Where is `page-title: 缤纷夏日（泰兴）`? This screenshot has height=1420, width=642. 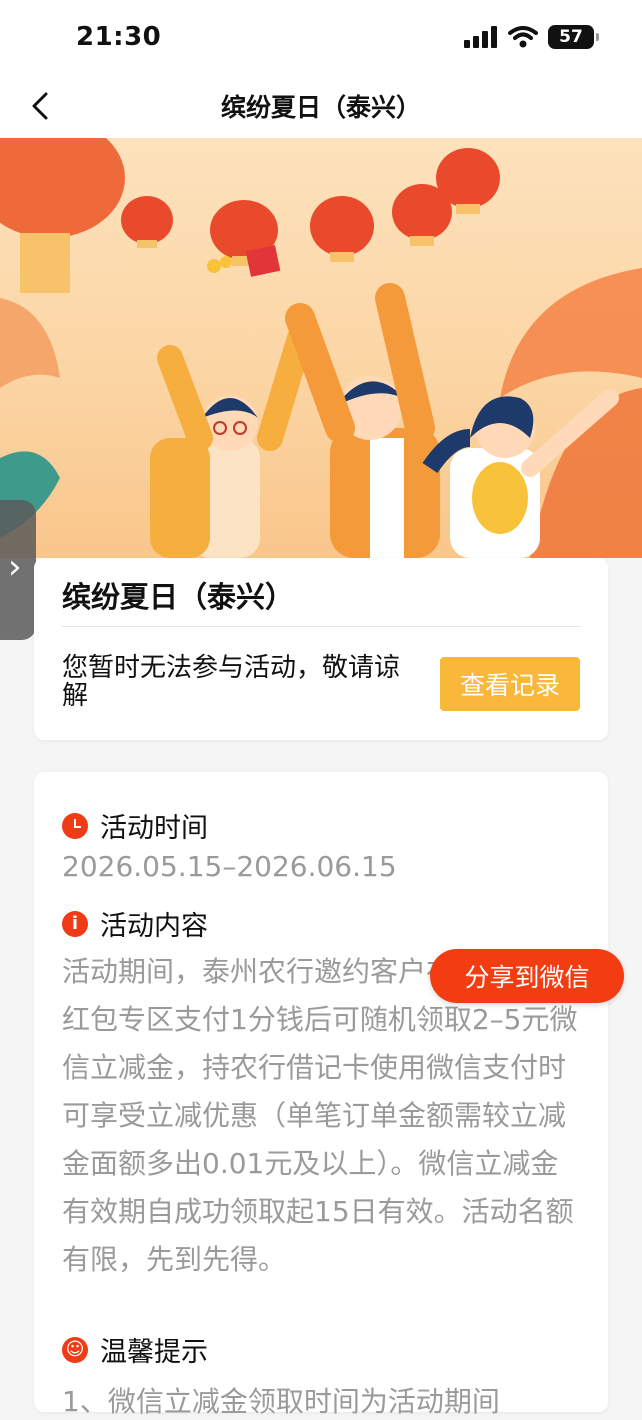
page-title: 缤纷夏日（泰兴） is located at coordinates (320, 107).